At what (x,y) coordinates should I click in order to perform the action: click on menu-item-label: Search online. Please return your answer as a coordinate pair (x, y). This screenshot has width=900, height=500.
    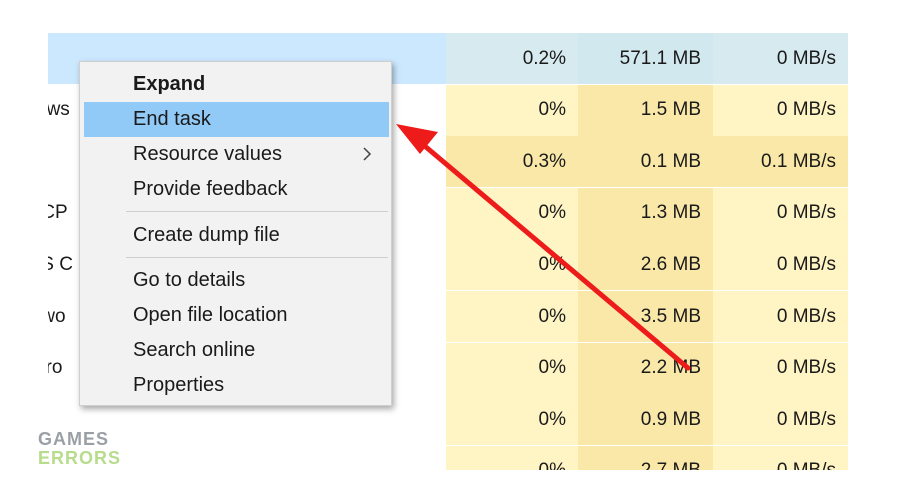
    Looking at the image, I should click on (194, 350).